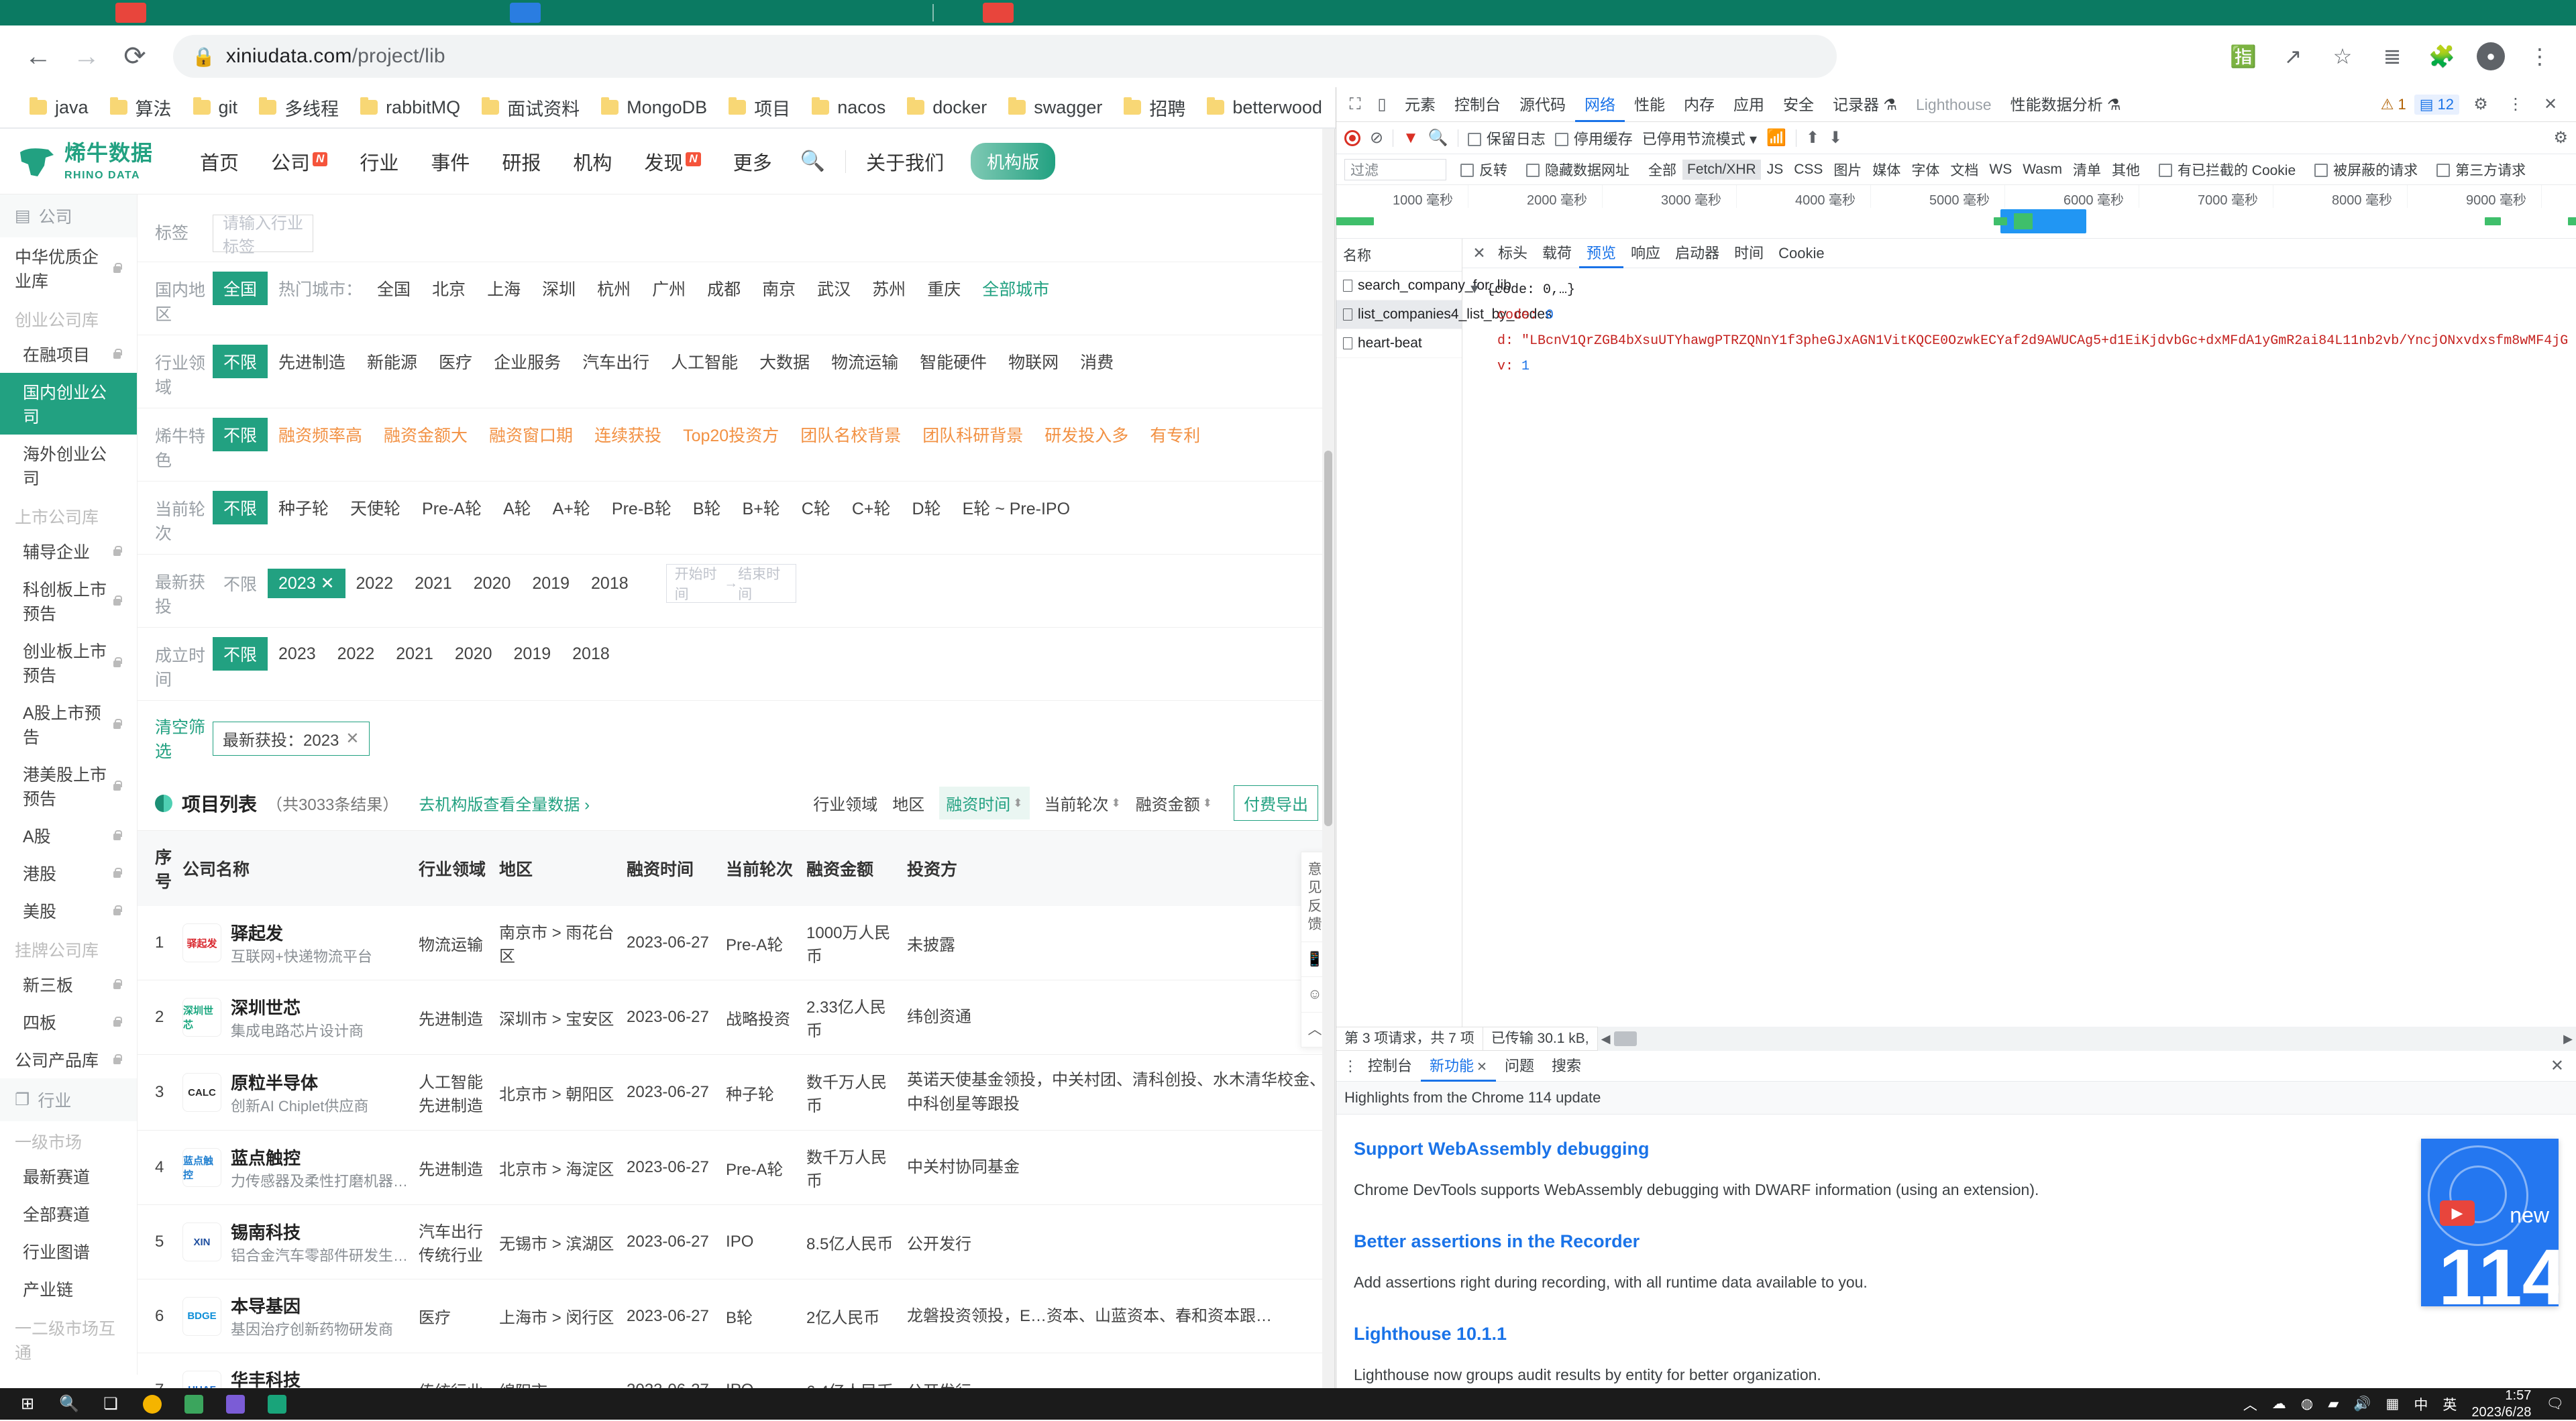 The height and width of the screenshot is (1421, 2576). Describe the element at coordinates (266, 1379) in the screenshot. I see `company-name: 华丰科技` at that location.